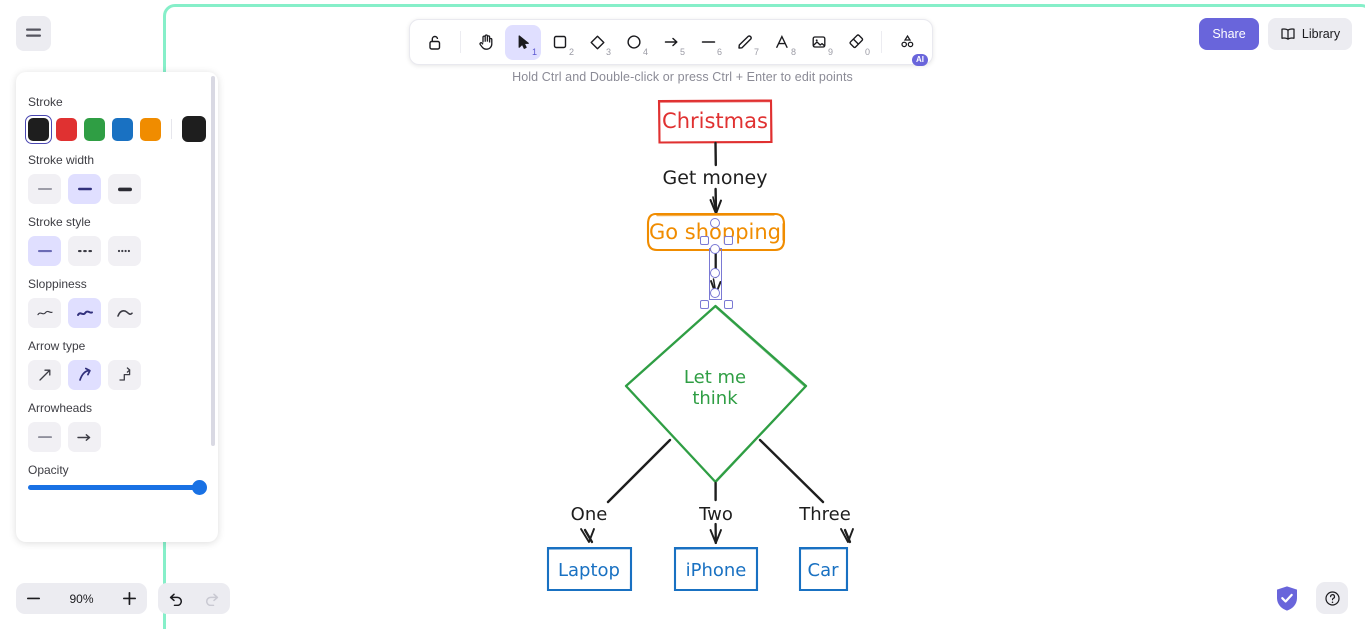 The height and width of the screenshot is (629, 1365). I want to click on share-button: Share, so click(1229, 34).